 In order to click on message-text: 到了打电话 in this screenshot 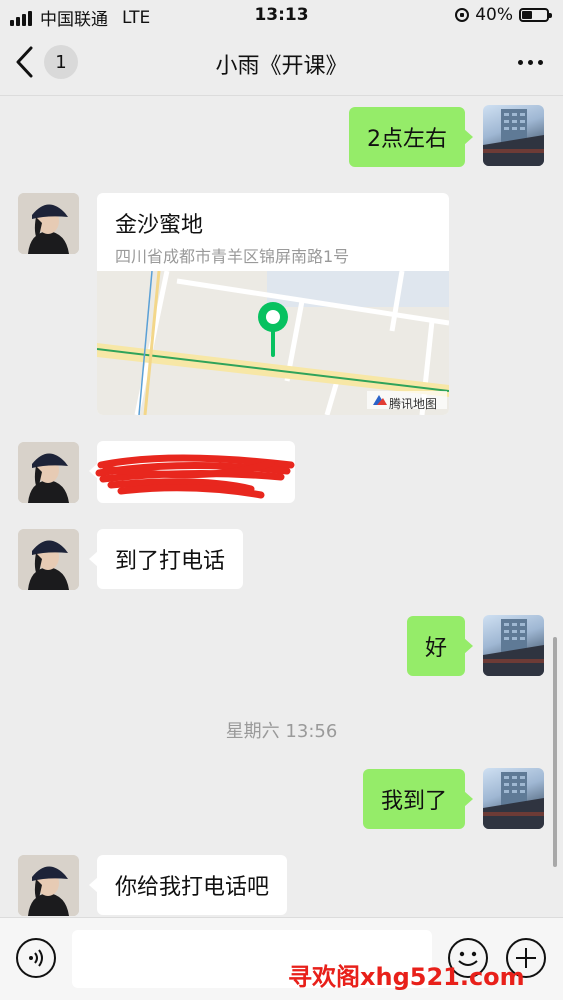, I will do `click(170, 561)`.